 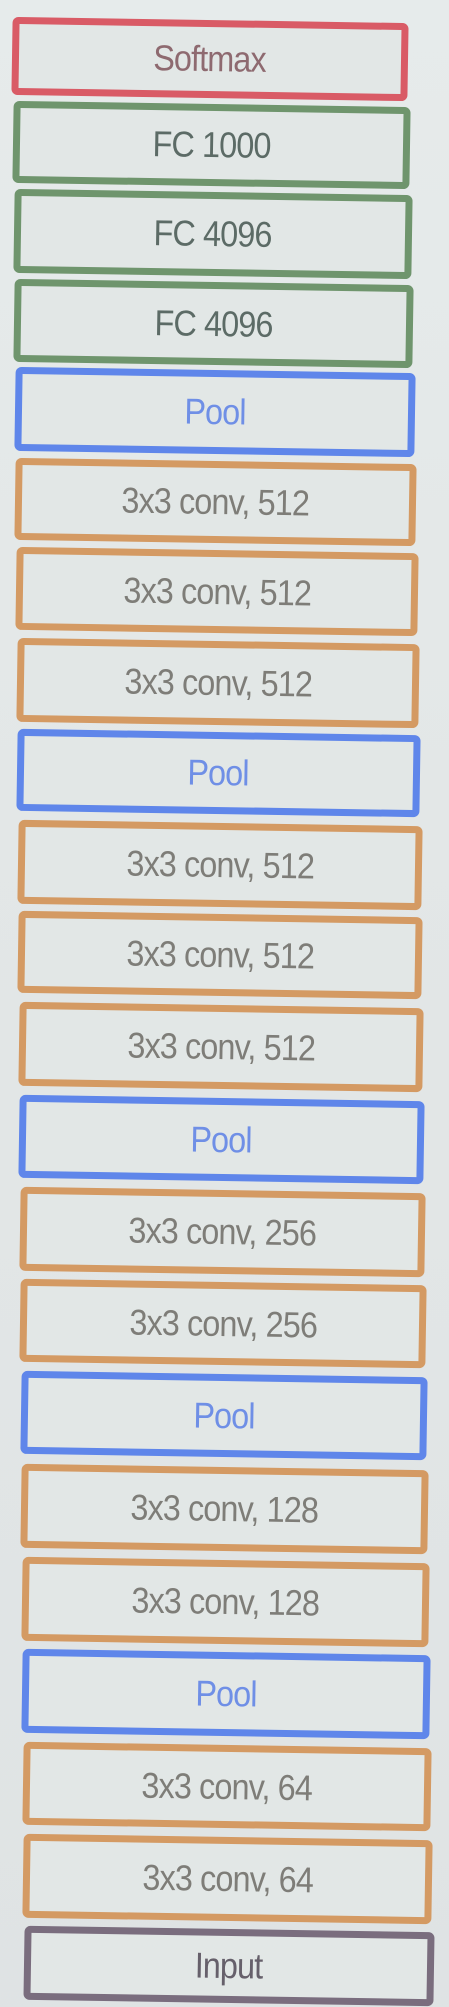 I want to click on layer-conv-64-a: 3x3 conv, 64, so click(x=227, y=1879).